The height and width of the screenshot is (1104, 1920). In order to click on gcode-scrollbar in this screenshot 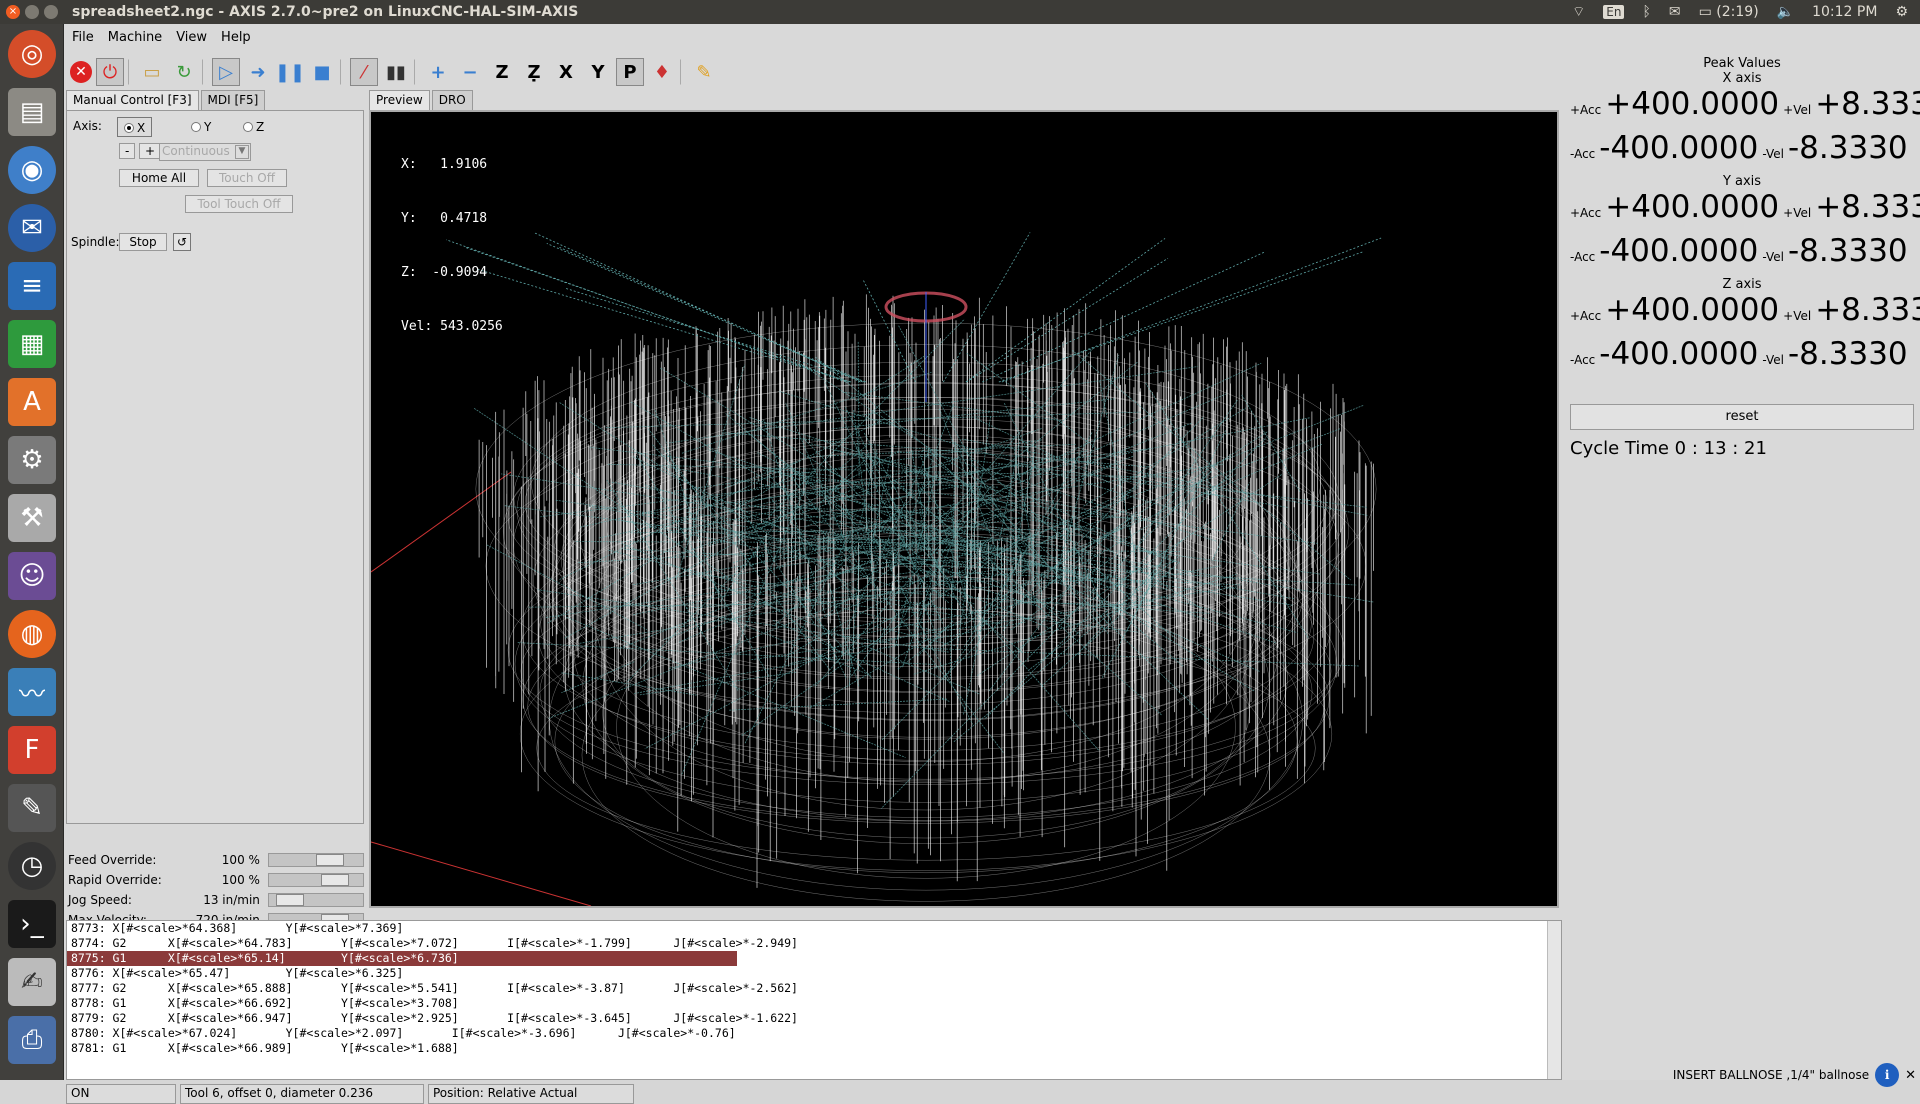, I will do `click(1554, 1000)`.